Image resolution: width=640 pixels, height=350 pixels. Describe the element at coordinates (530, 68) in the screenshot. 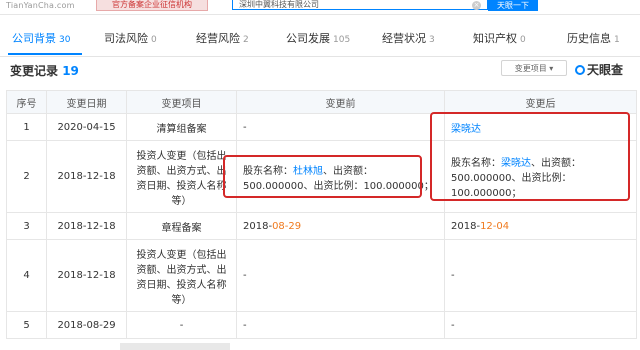

I see `filter-label: 变更项目` at that location.